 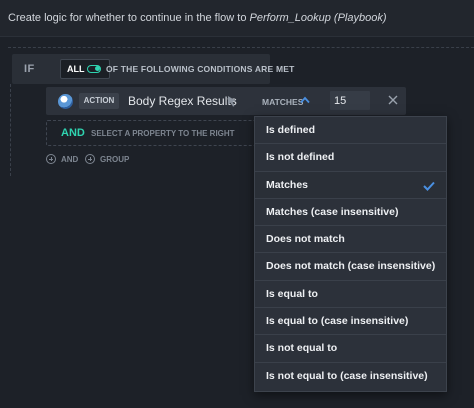 What do you see at coordinates (350, 213) in the screenshot?
I see `dropdown-option: Matches (case insensitive)` at bounding box center [350, 213].